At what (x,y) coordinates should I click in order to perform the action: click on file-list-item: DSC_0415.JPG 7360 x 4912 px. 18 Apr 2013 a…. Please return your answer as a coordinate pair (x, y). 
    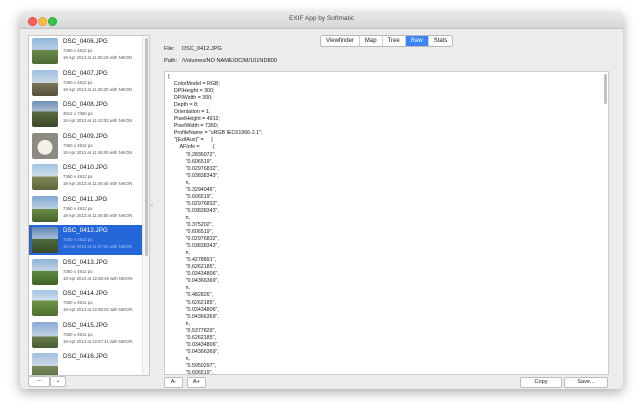
    Looking at the image, I should click on (86, 335).